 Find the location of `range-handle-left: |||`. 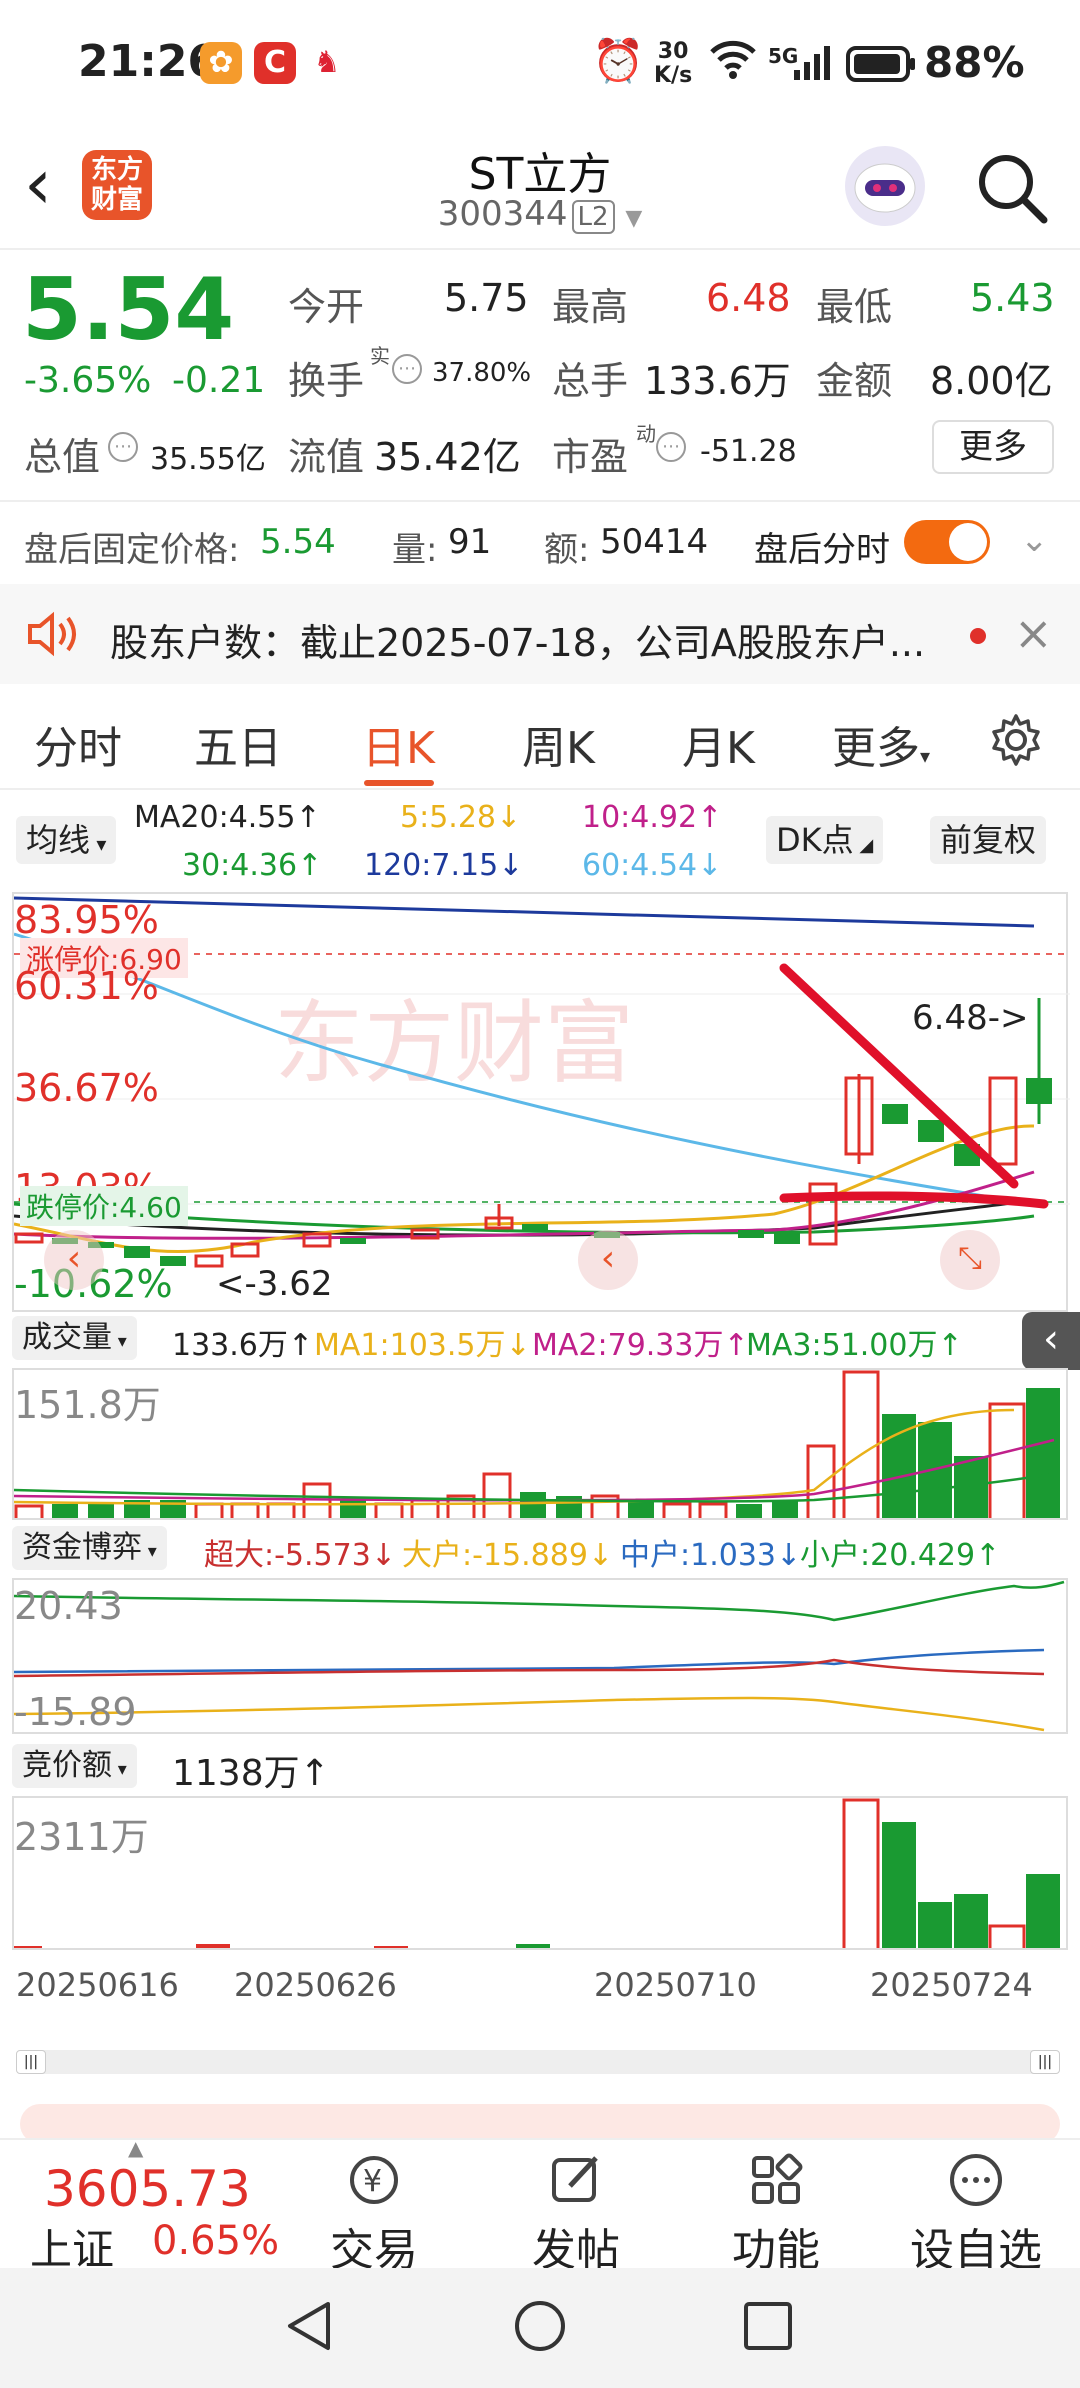

range-handle-left: ||| is located at coordinates (31, 2062).